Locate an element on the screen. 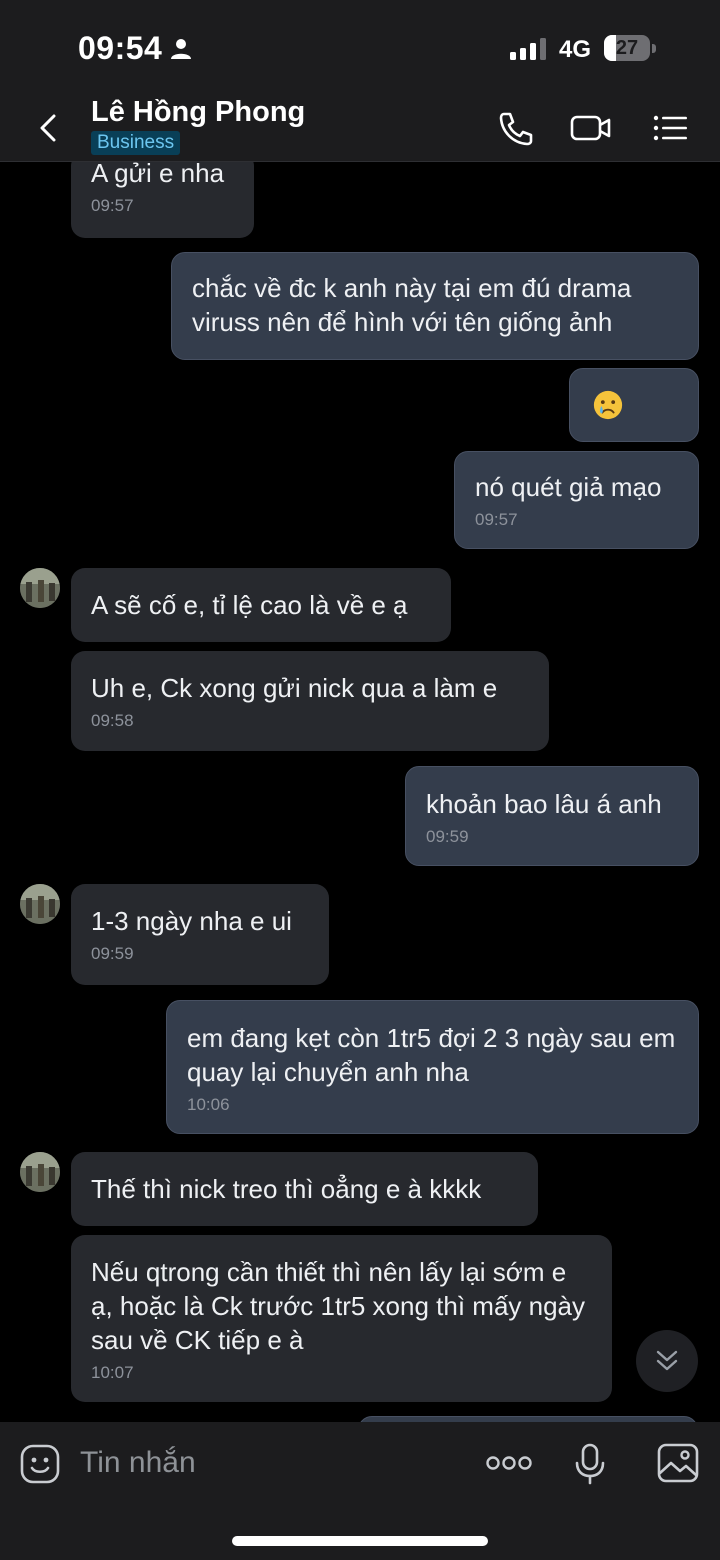  battery-level: 27 is located at coordinates (627, 48).